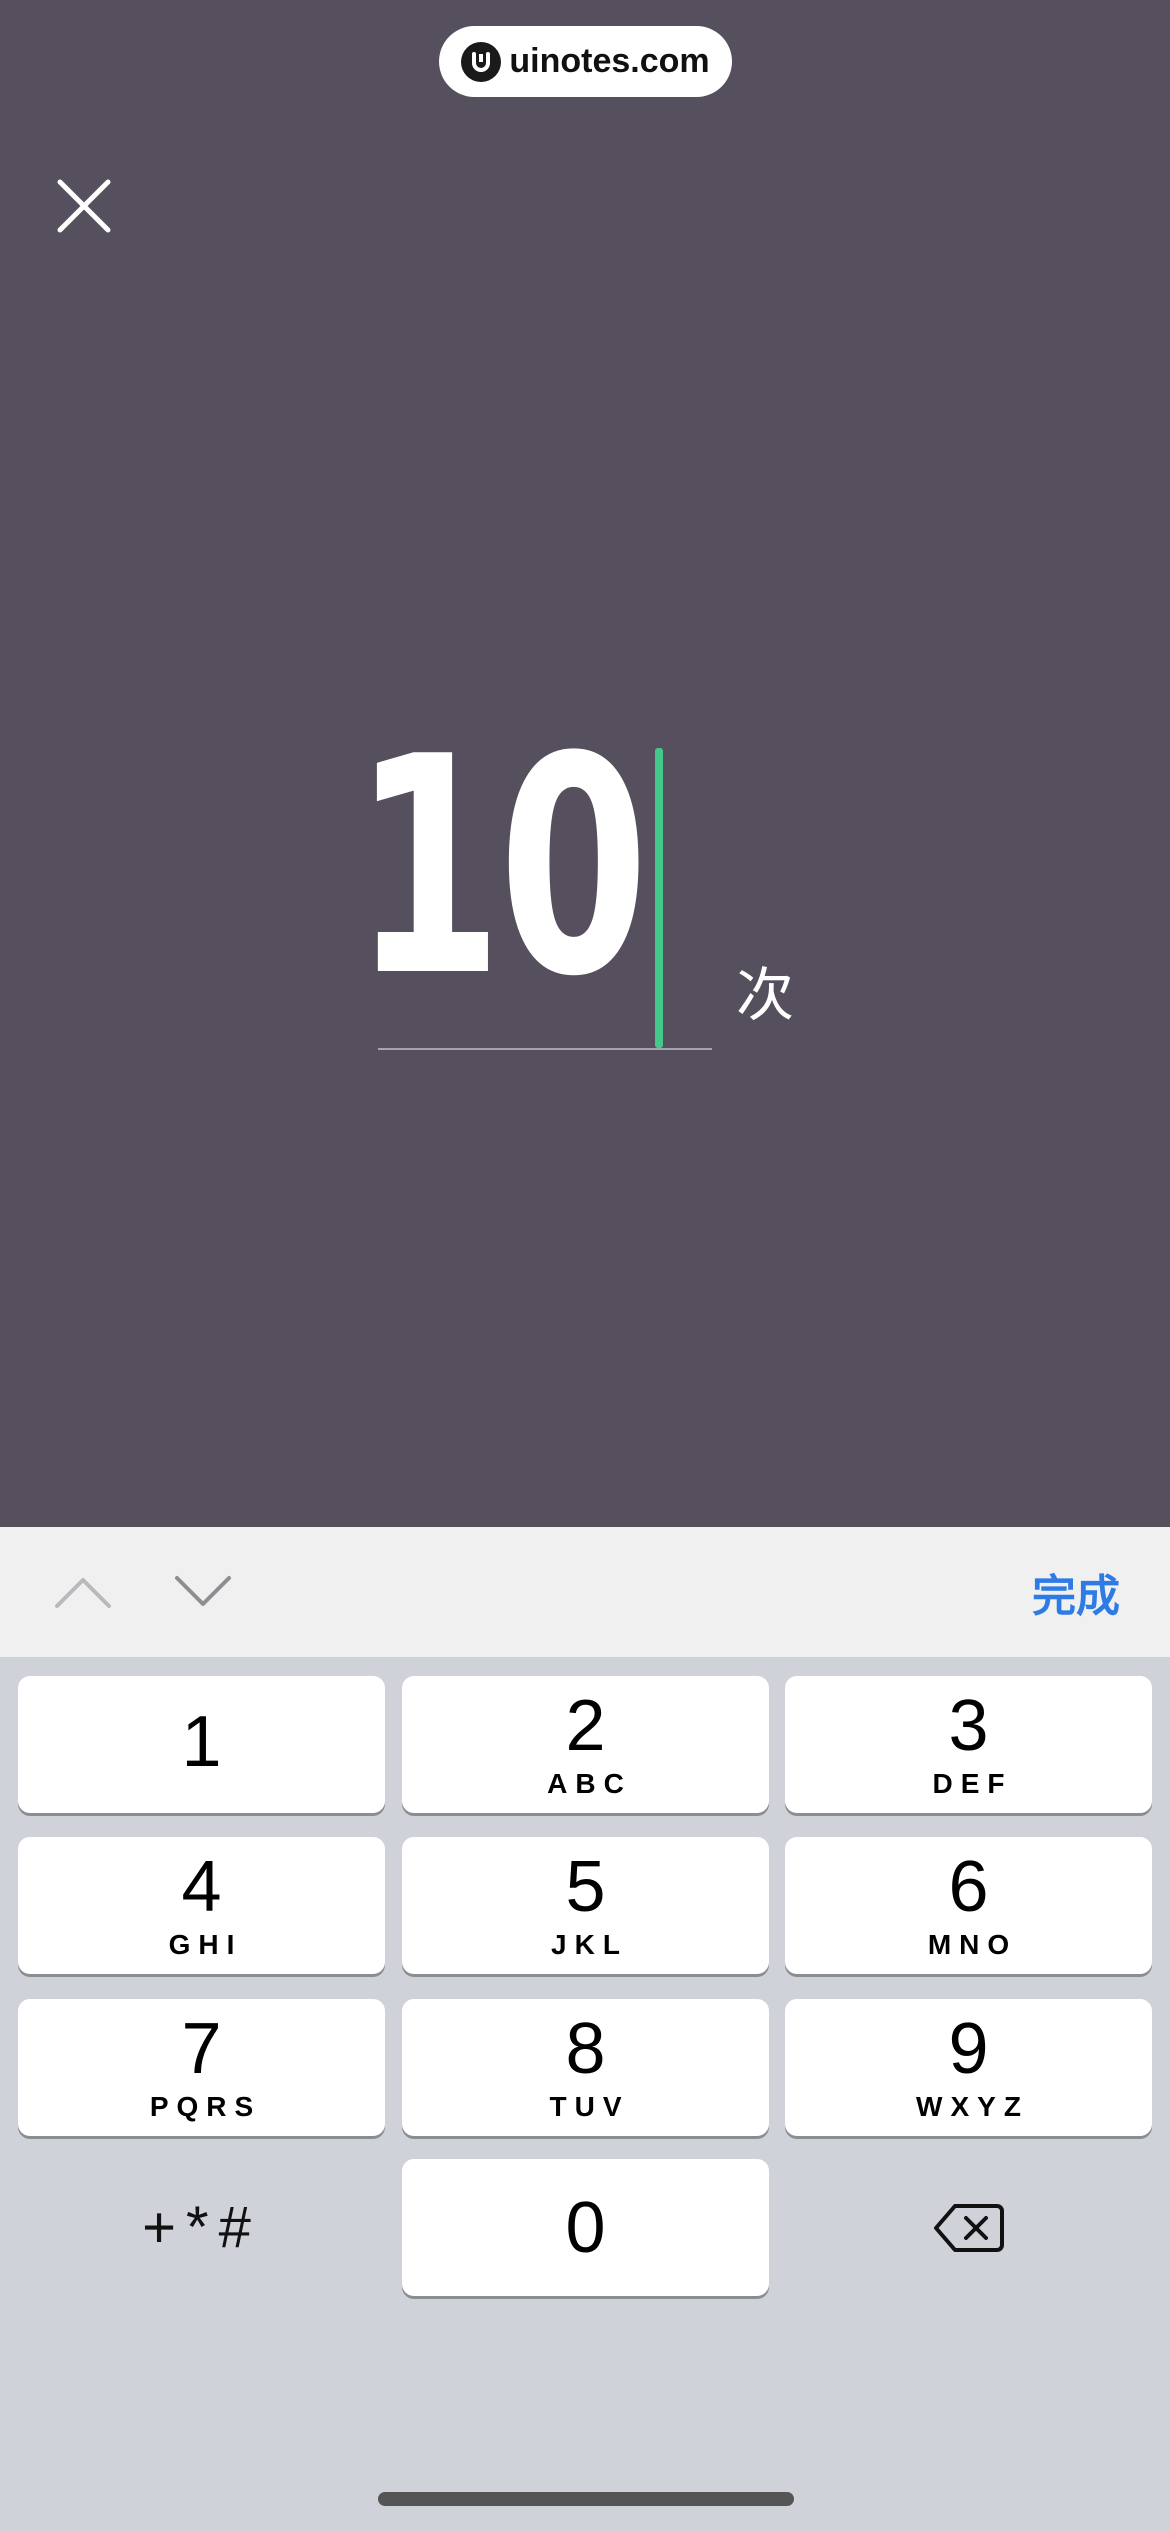  I want to click on key-9: 9 WXYZ, so click(968, 2067).